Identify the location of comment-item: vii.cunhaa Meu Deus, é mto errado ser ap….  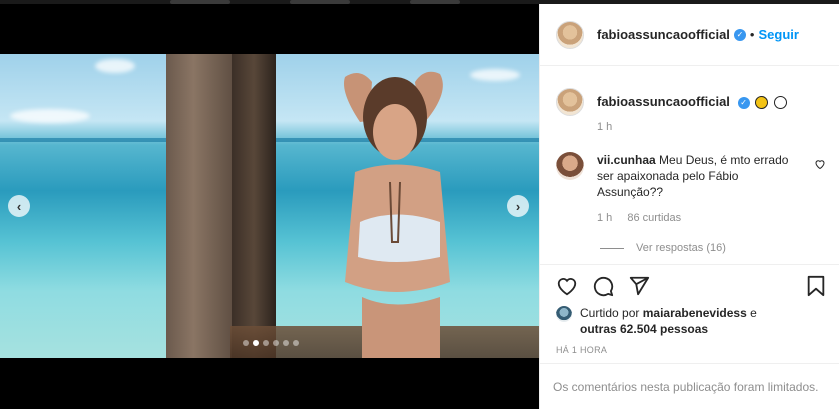
(691, 189).